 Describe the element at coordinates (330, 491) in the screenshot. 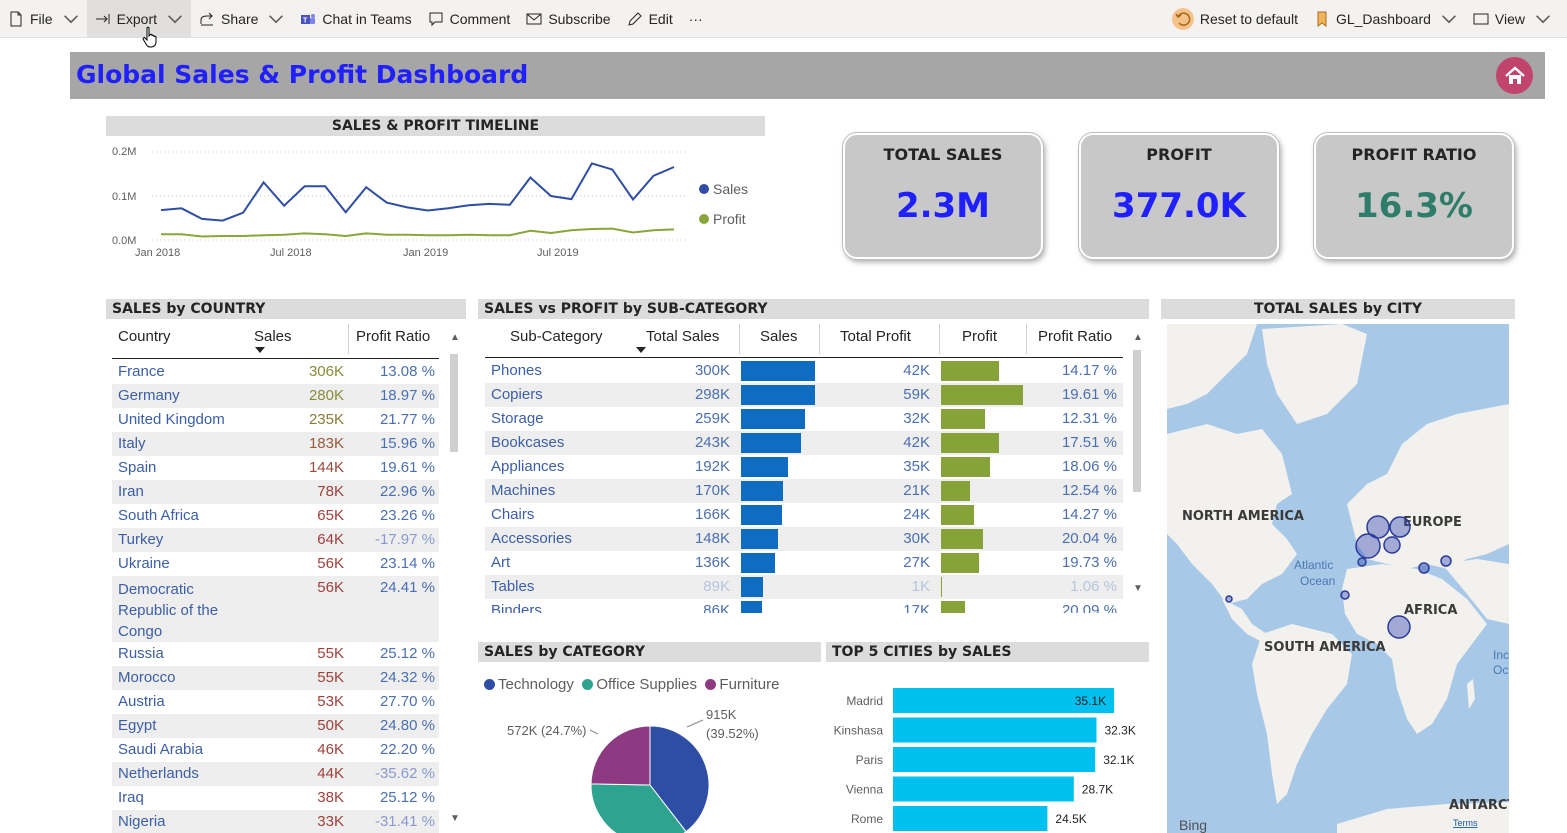

I see `sales-cell: 78K` at that location.